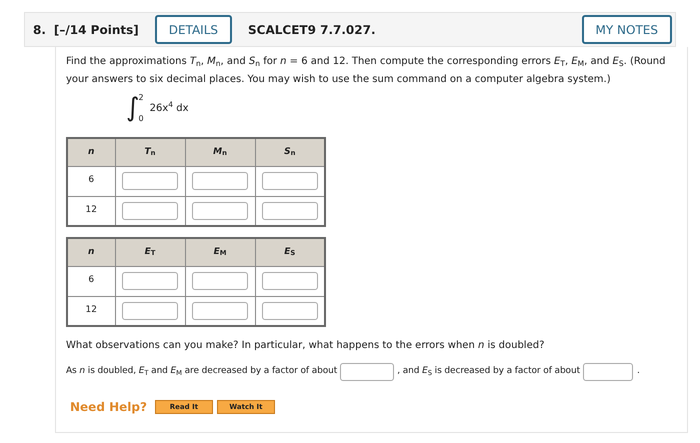 Image resolution: width=700 pixels, height=443 pixels. What do you see at coordinates (39, 30) in the screenshot?
I see `question-number: 8.` at bounding box center [39, 30].